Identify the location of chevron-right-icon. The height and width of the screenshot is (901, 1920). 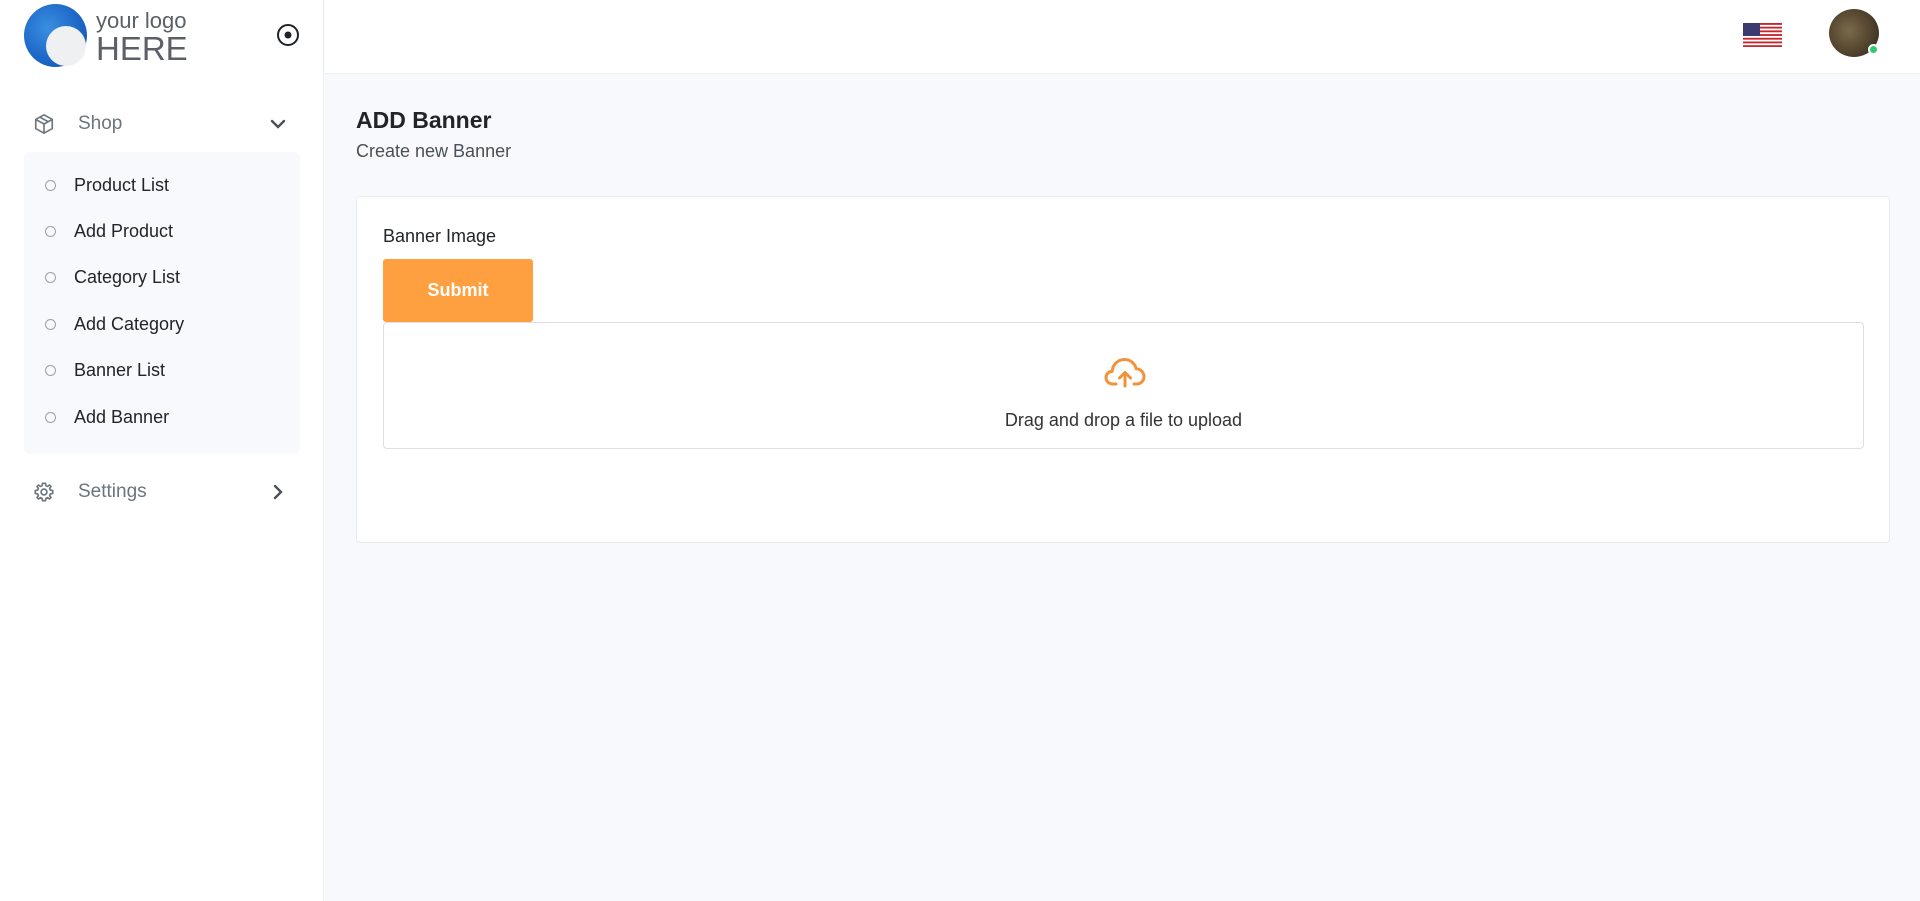
(278, 492).